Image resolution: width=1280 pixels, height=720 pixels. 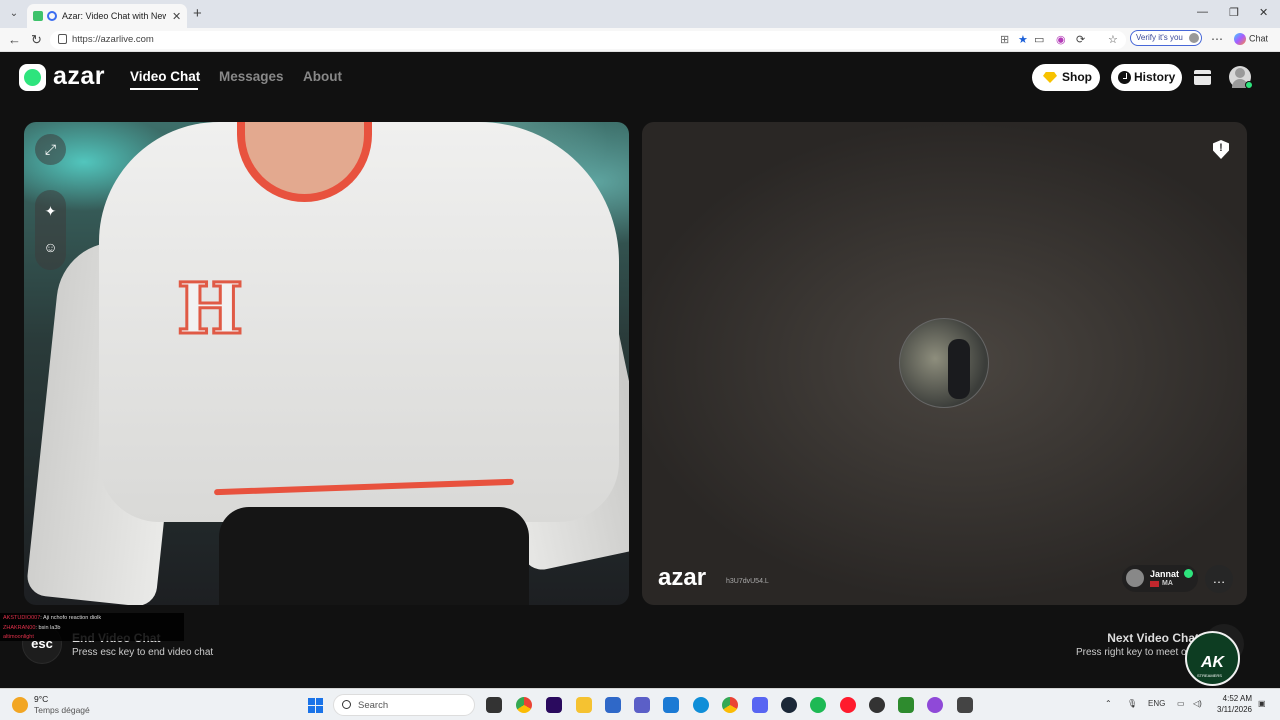 I want to click on profile-avatar-icon, so click(x=1194, y=38).